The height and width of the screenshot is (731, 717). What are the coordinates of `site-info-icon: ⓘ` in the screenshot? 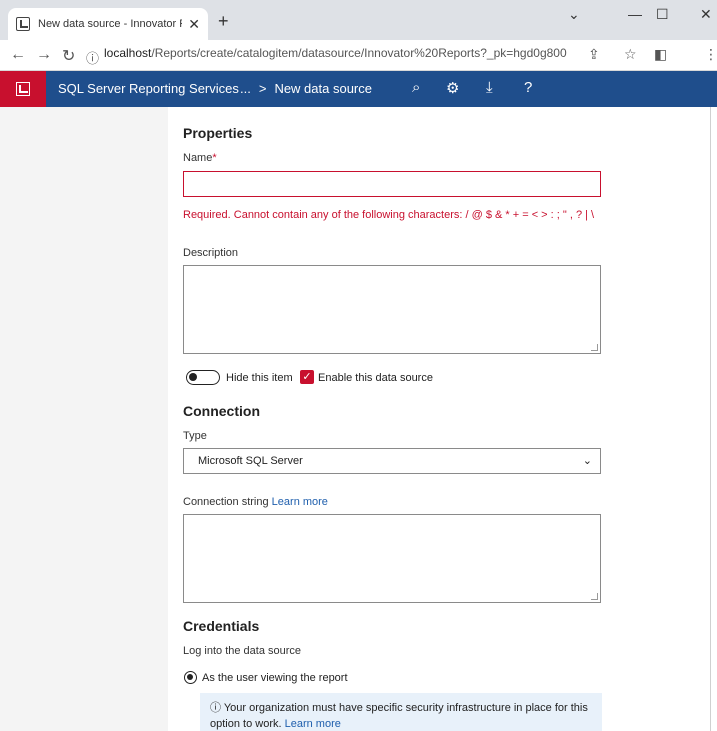 It's located at (92, 57).